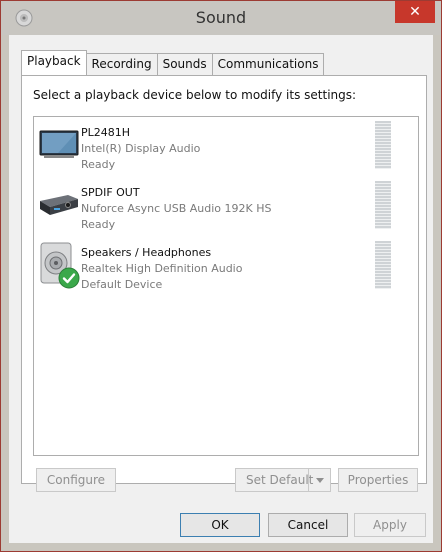  Describe the element at coordinates (110, 192) in the screenshot. I see `device-name: SPDIF OUT` at that location.